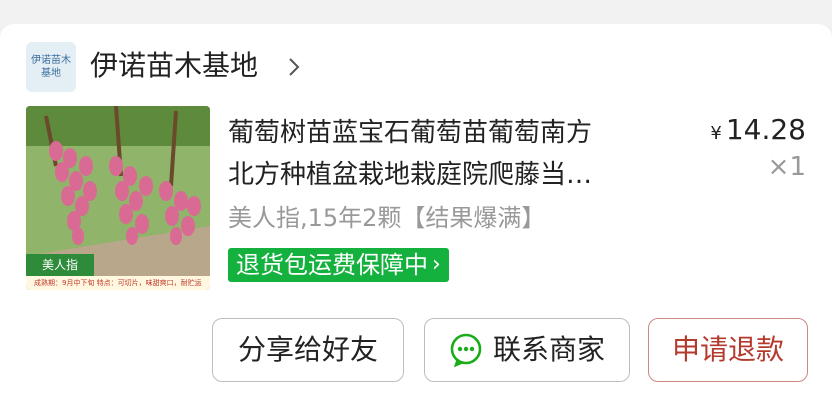 Image resolution: width=832 pixels, height=400 pixels. What do you see at coordinates (118, 283) in the screenshot?
I see `thumbnail-caption: 成熟期：9月中下旬 特点：可切片，味甜爽口，耐贮运` at bounding box center [118, 283].